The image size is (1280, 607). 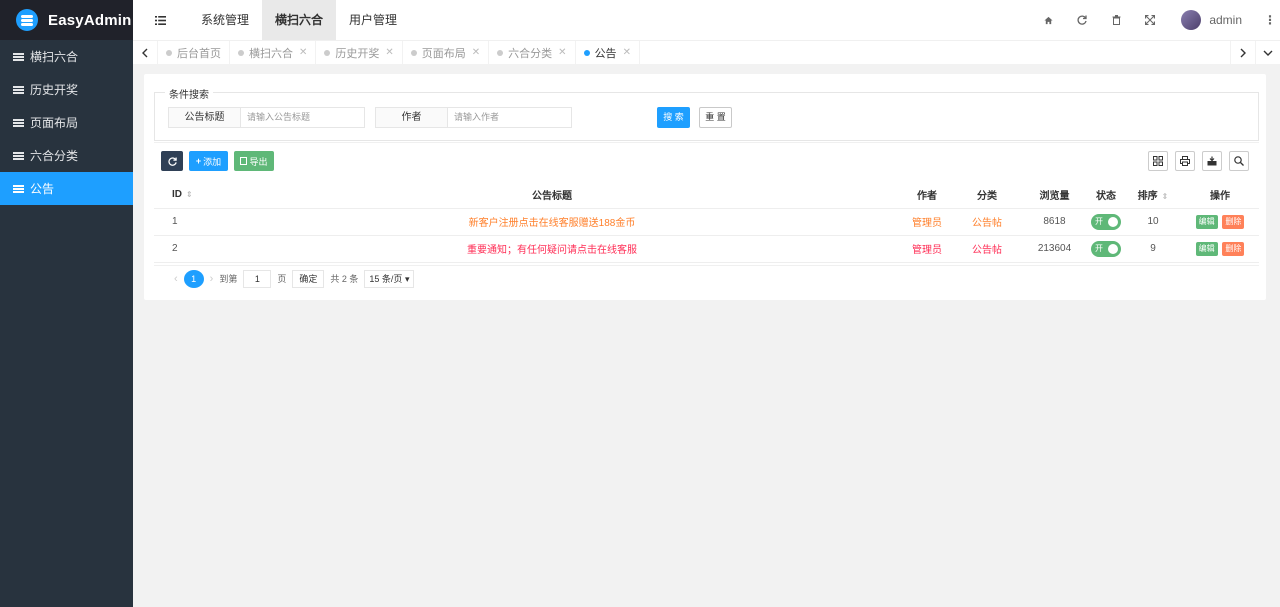 I want to click on search-fieldset: 条件搜索 公告标题 请输入公告标题 作者 请输入作者 搜 索 重 置, so click(x=706, y=113).